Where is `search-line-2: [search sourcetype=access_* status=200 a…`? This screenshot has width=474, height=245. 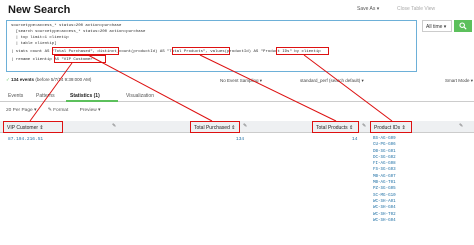
search-line-2: [search sourcetype=access_* status=200 a… is located at coordinates (78, 32).